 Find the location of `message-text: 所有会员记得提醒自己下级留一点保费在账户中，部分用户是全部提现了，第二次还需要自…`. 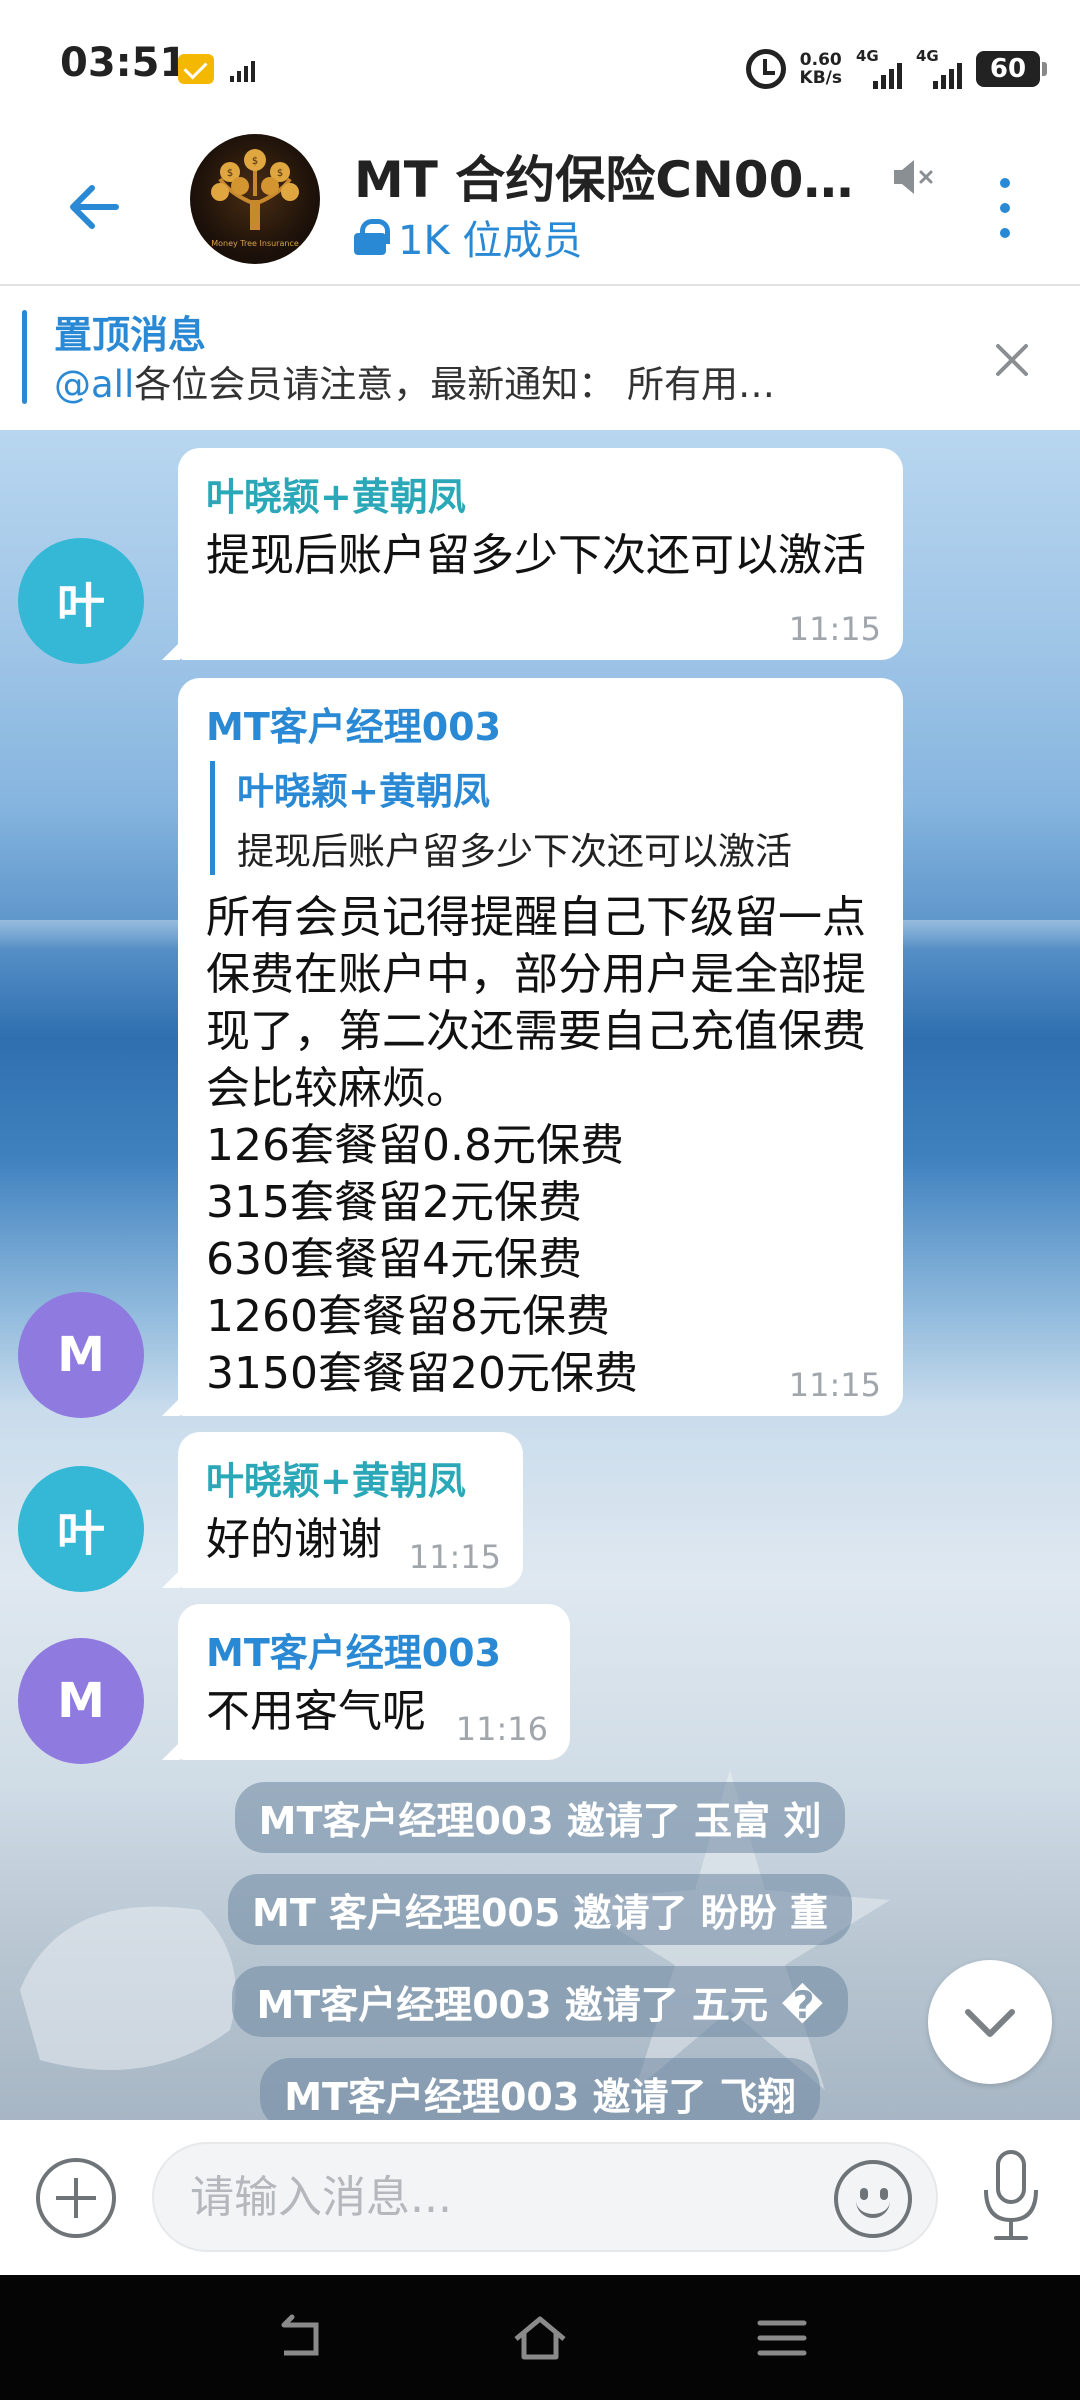

message-text: 所有会员记得提醒自己下级留一点保费在账户中，部分用户是全部提现了，第二次还需要自… is located at coordinates (540, 1145).